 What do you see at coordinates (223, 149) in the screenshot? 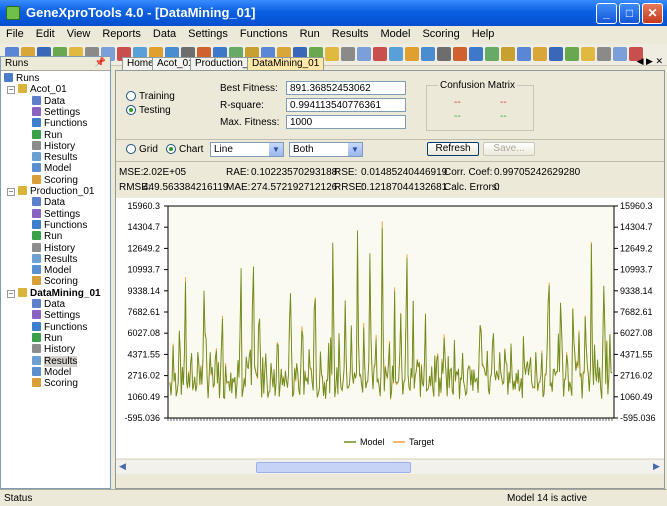
I see `chart-type-value: Line` at bounding box center [223, 149].